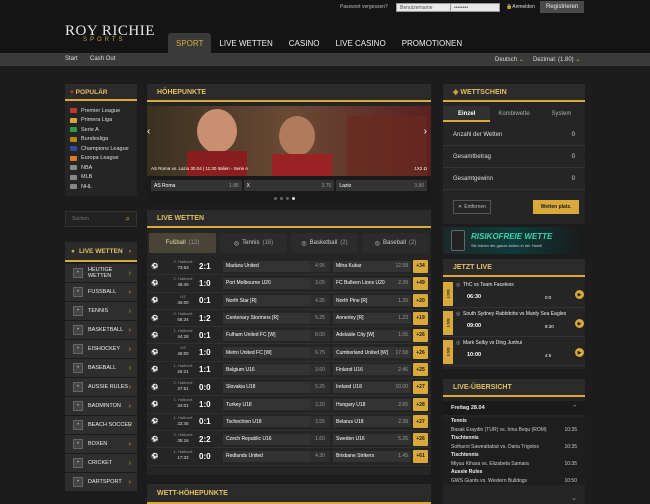 This screenshot has width=650, height=504. Describe the element at coordinates (101, 252) in the screenshot. I see `live-wetten-sidebar-header: ● LIVE WETTEN ›` at that location.